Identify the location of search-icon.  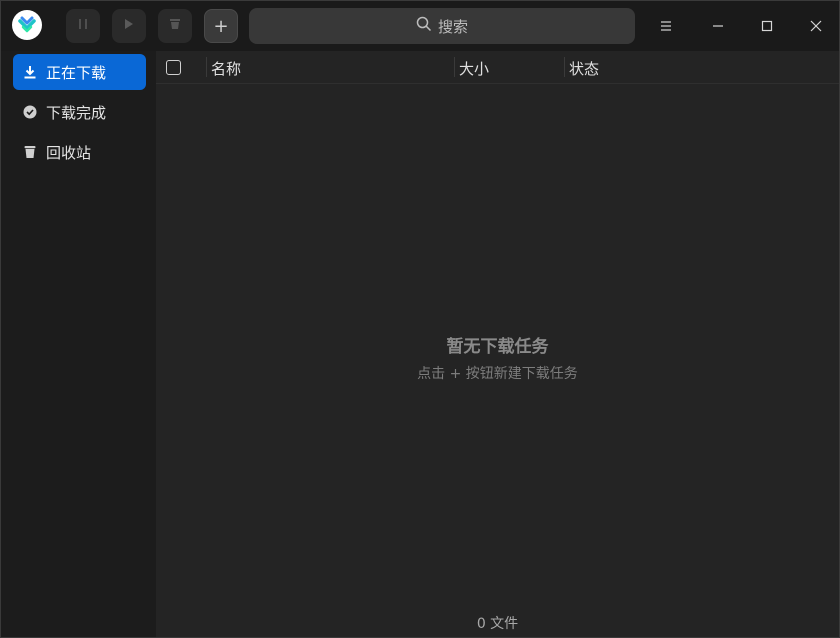
(424, 26).